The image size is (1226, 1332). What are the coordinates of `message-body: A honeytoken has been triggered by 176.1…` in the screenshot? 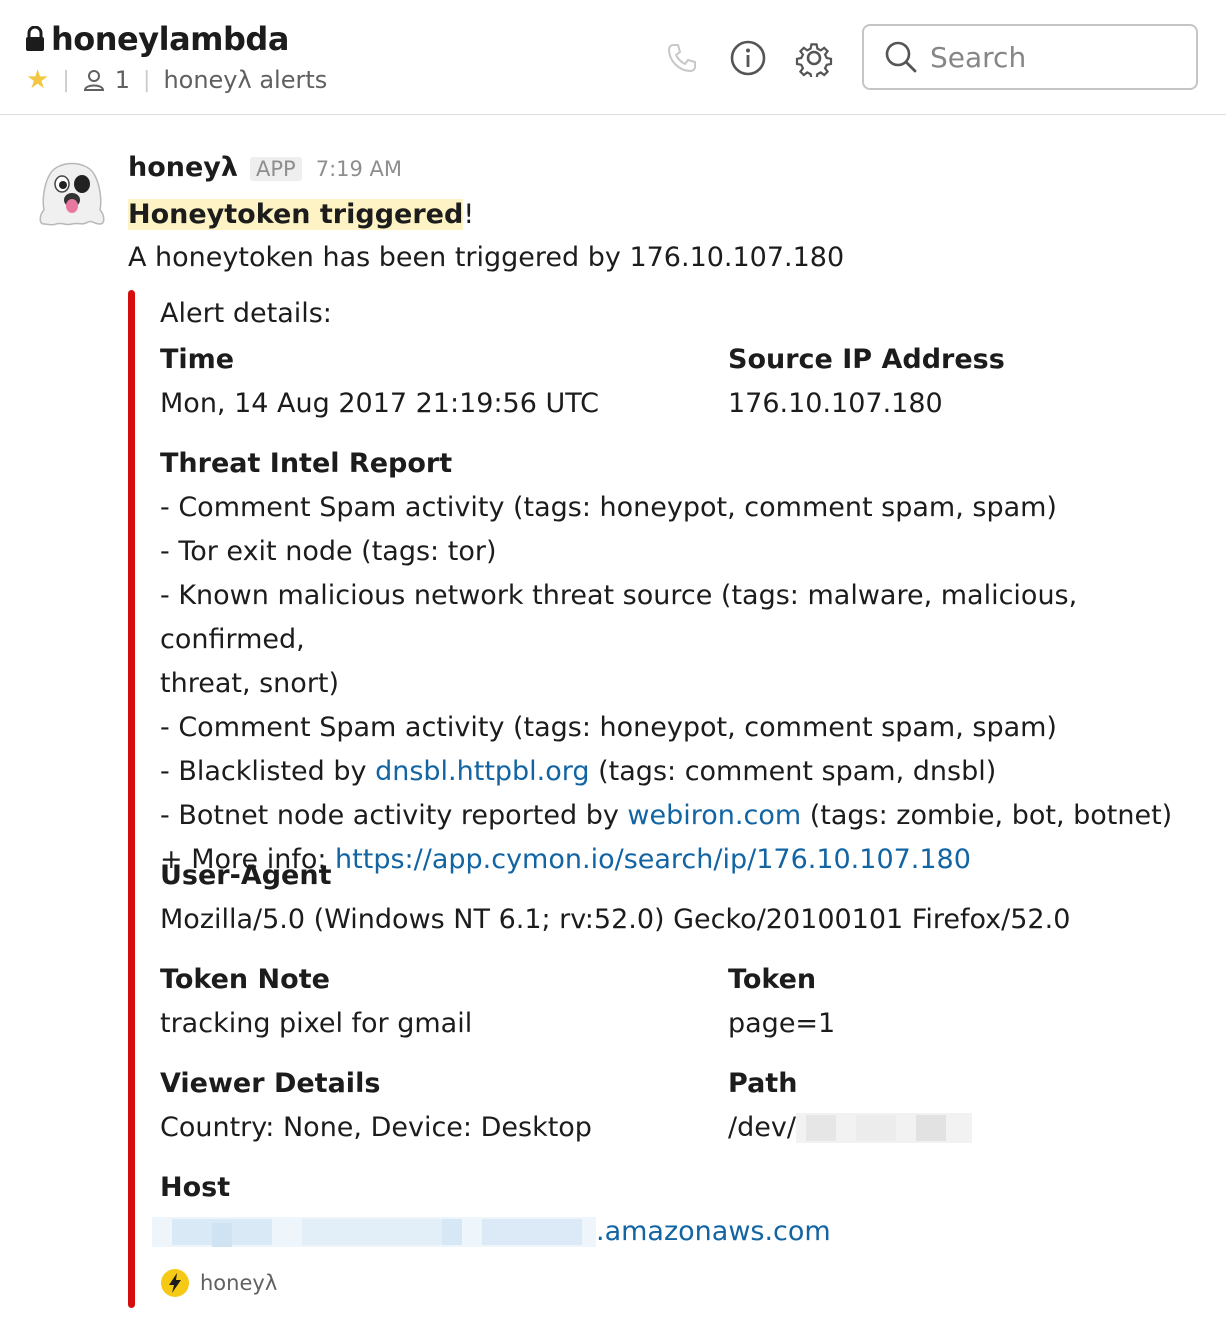 It's located at (486, 257).